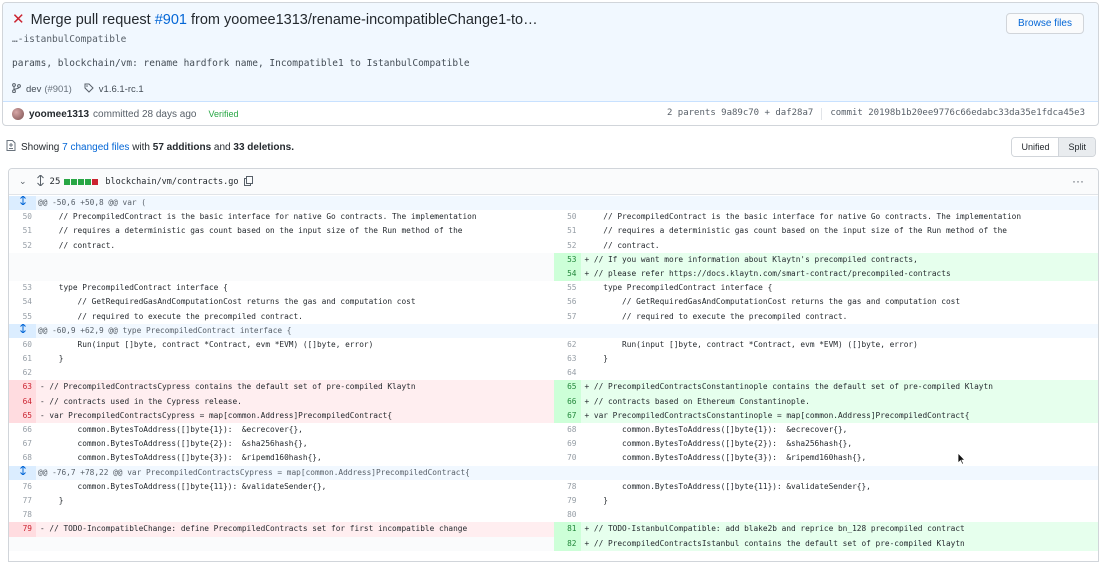  I want to click on file-path: blockchain/vm/contracts.go, so click(171, 182).